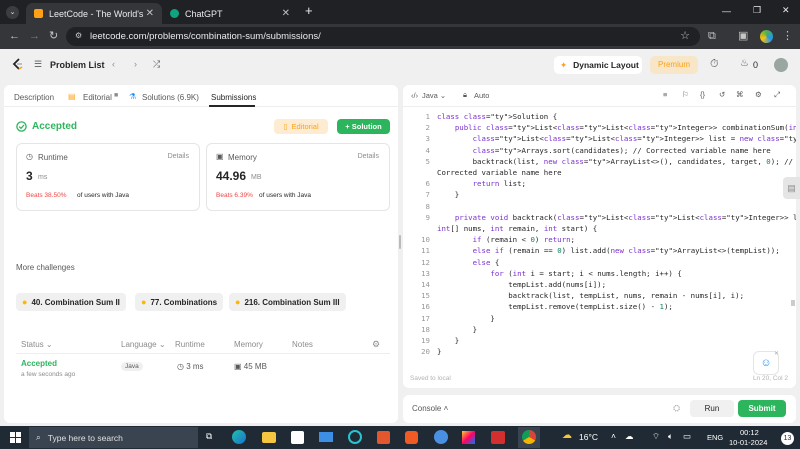  Describe the element at coordinates (762, 408) in the screenshot. I see `submit-button: Submit` at that location.